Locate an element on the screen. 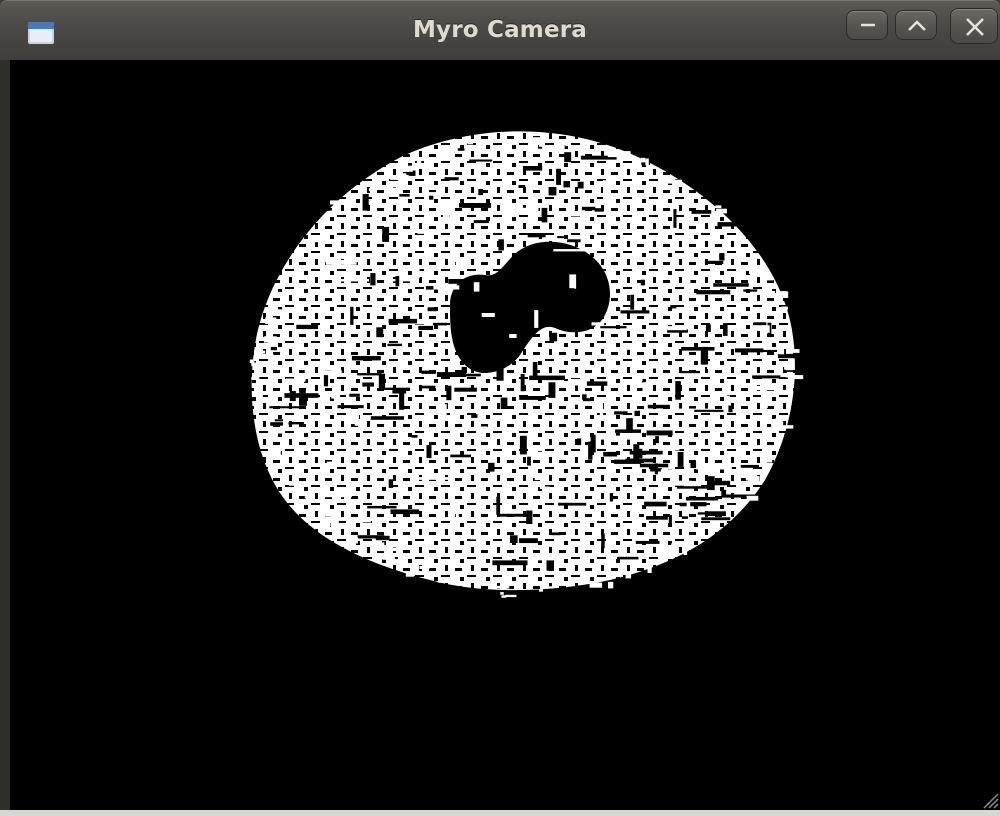 The image size is (1000, 816). minimize-button is located at coordinates (867, 25).